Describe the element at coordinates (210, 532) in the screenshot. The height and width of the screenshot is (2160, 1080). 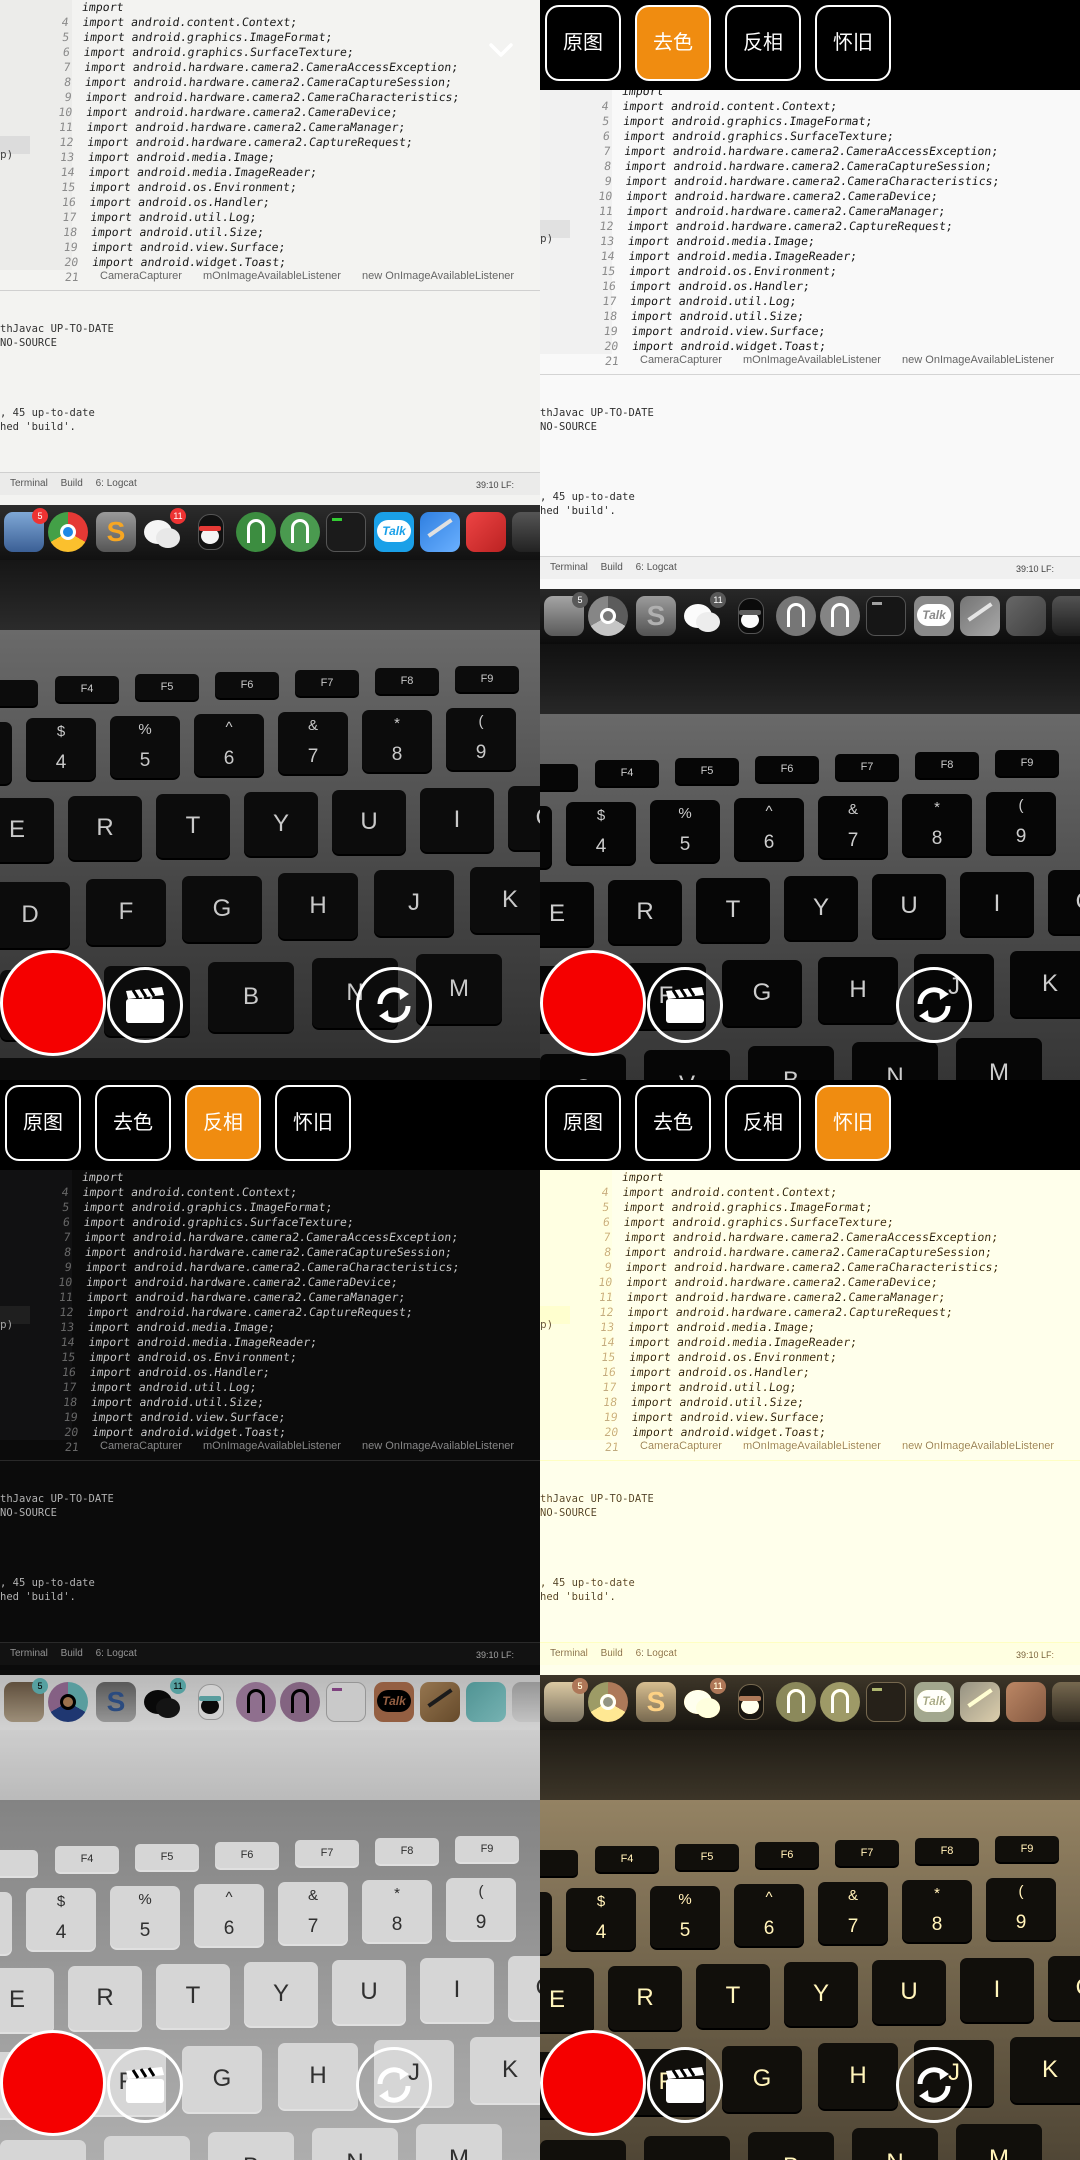
I see `qq-icon` at that location.